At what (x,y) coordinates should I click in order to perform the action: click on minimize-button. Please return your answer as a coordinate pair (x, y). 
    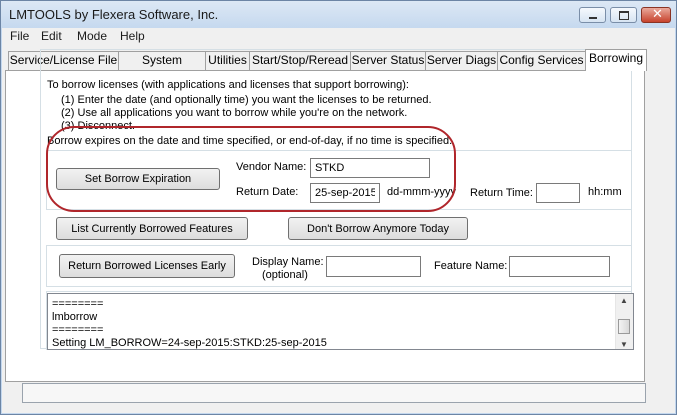
    Looking at the image, I should click on (592, 15).